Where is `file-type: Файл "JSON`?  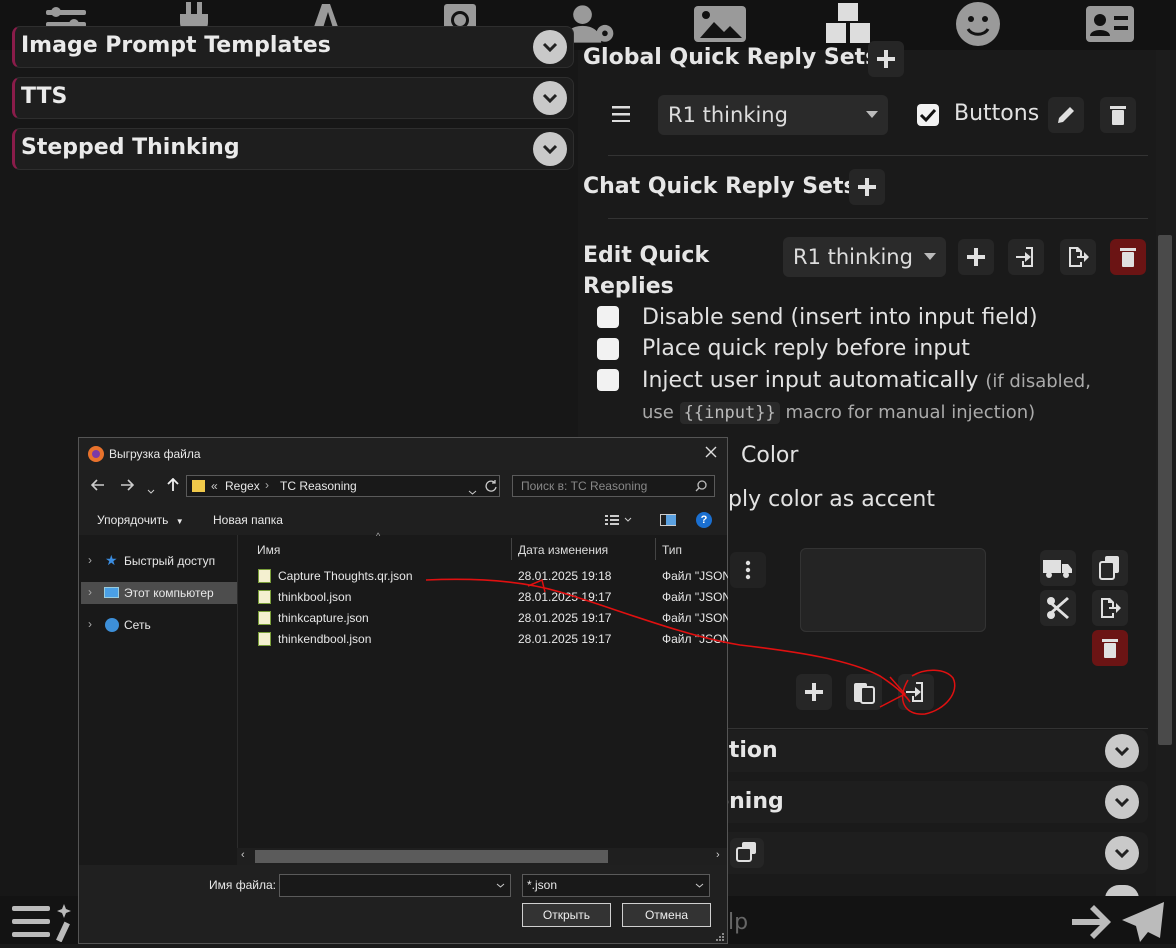
file-type: Файл "JSON is located at coordinates (695, 576).